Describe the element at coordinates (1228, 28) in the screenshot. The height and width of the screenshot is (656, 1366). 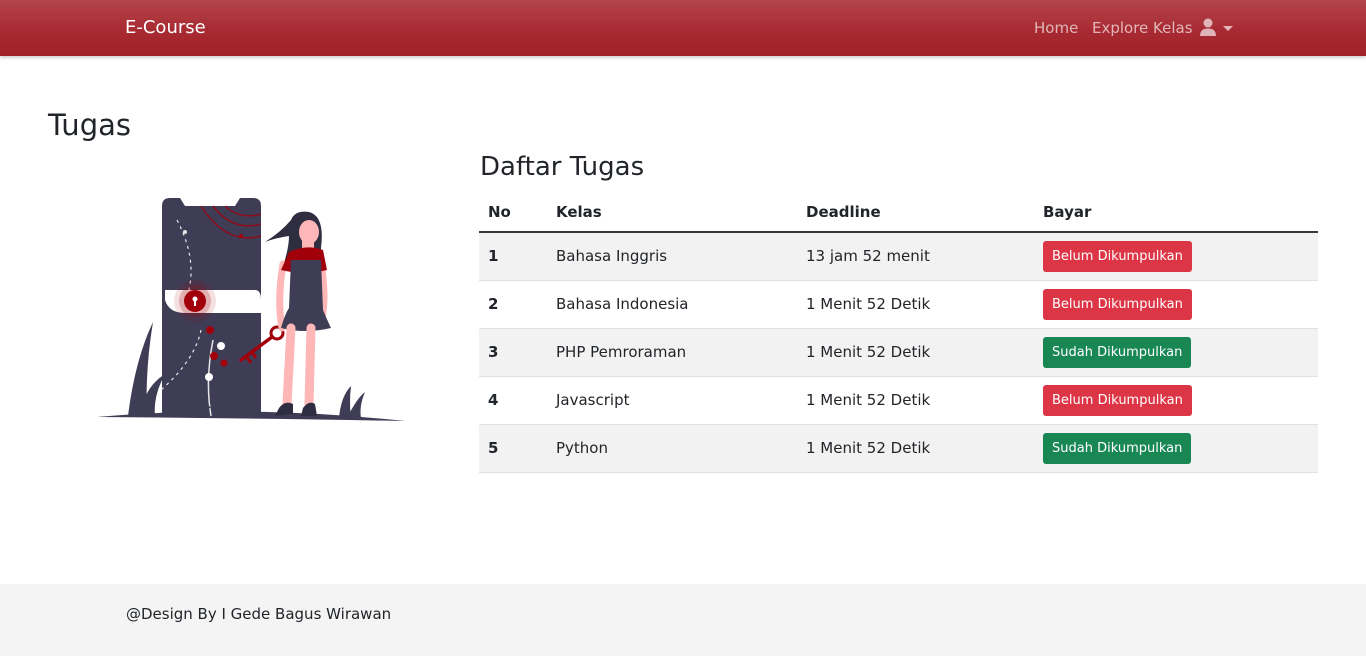
I see `chevron-down-icon` at that location.